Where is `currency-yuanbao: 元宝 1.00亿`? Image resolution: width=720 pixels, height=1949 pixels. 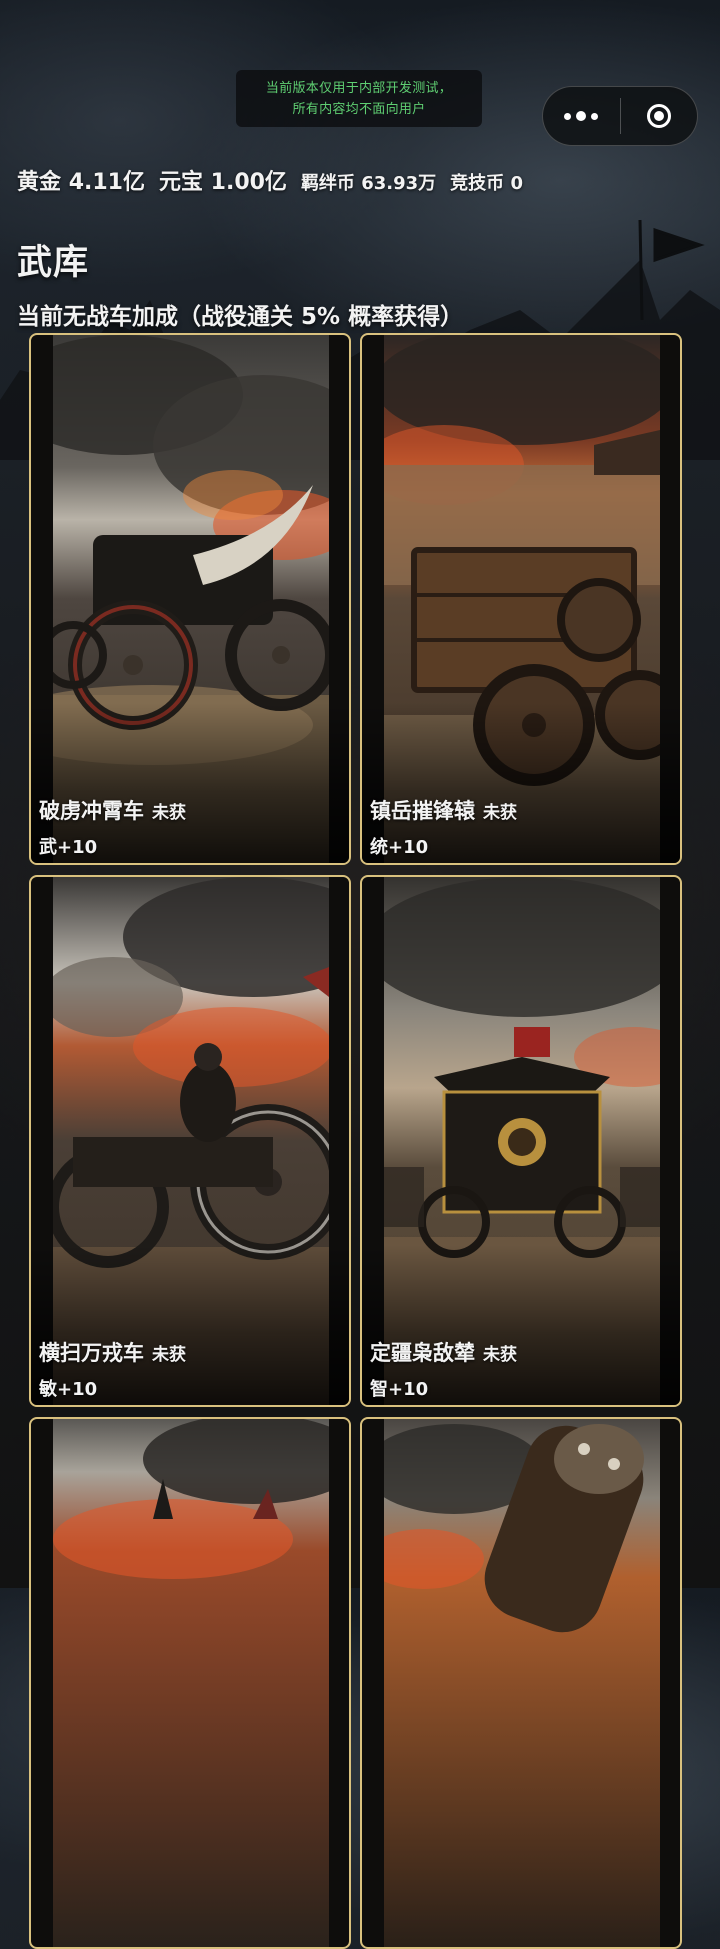
currency-yuanbao: 元宝 1.00亿 is located at coordinates (223, 180).